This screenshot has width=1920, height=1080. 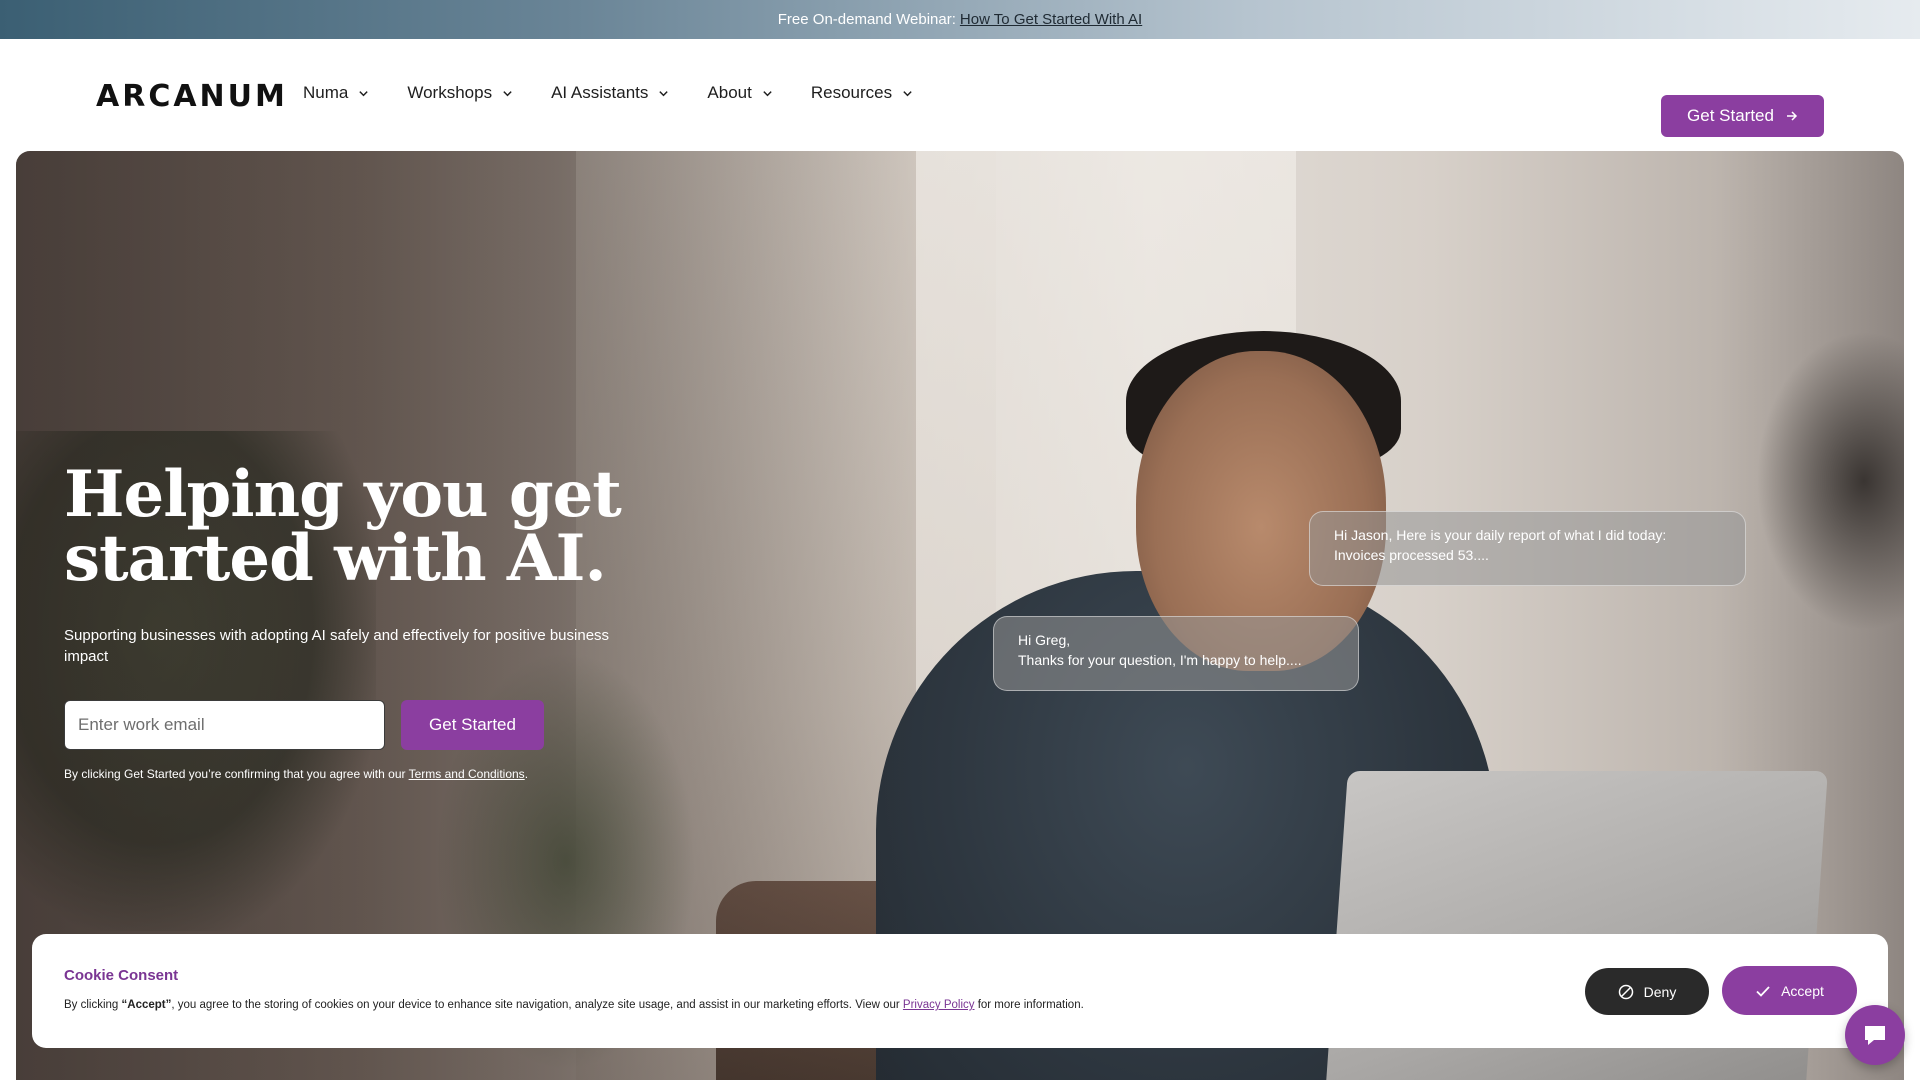 I want to click on accept-button: Accept, so click(x=1789, y=990).